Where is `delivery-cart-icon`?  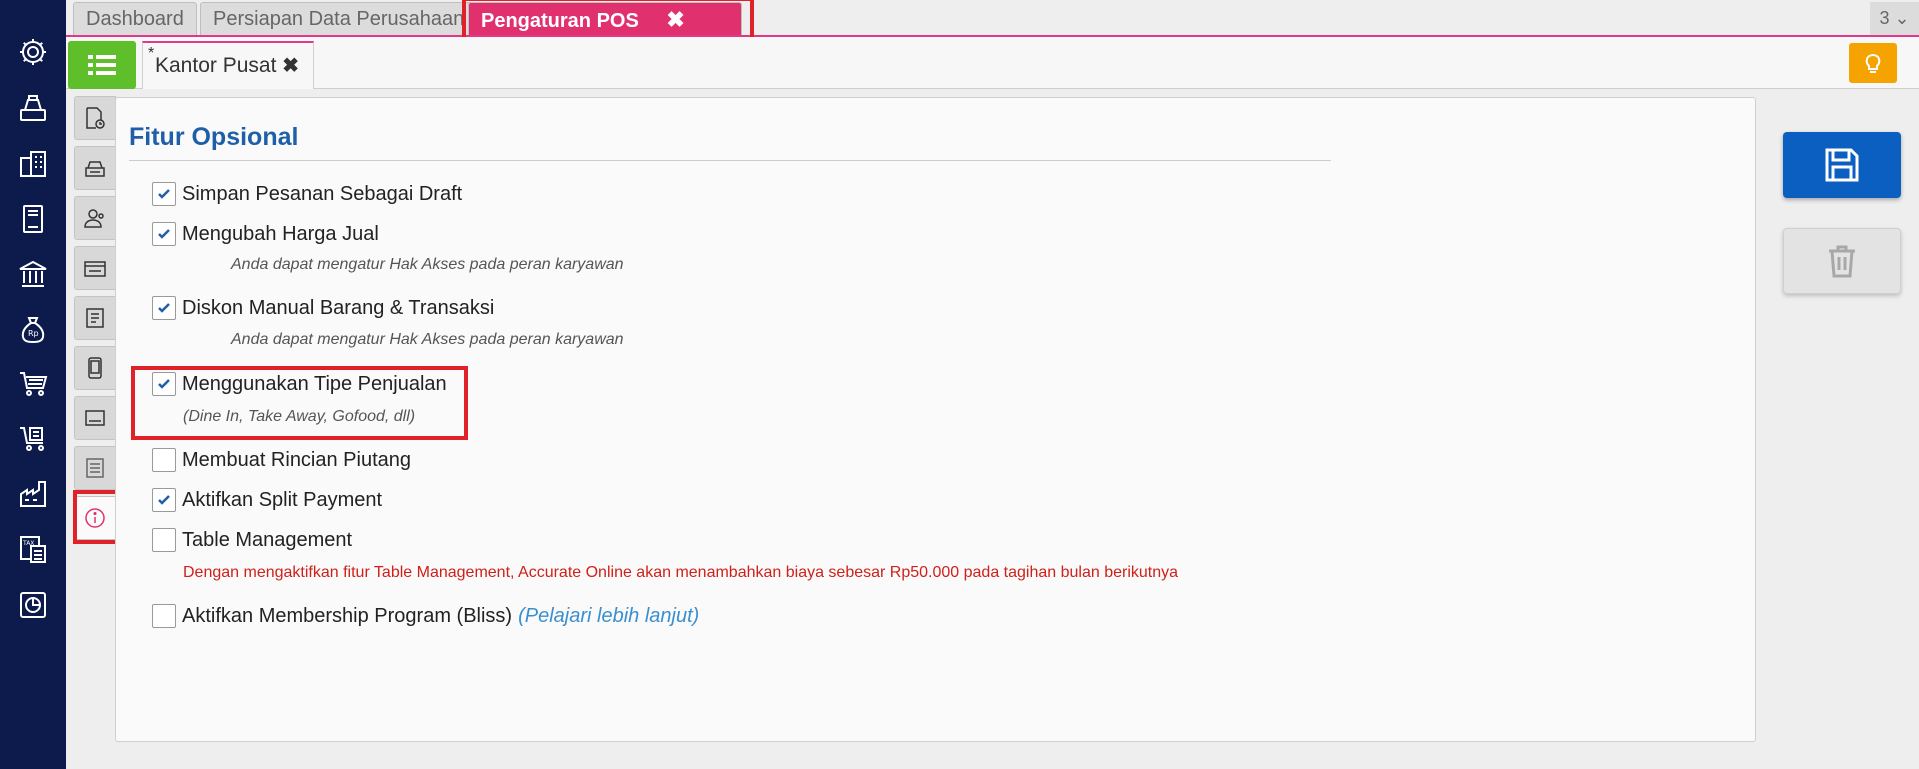
delivery-cart-icon is located at coordinates (33, 439).